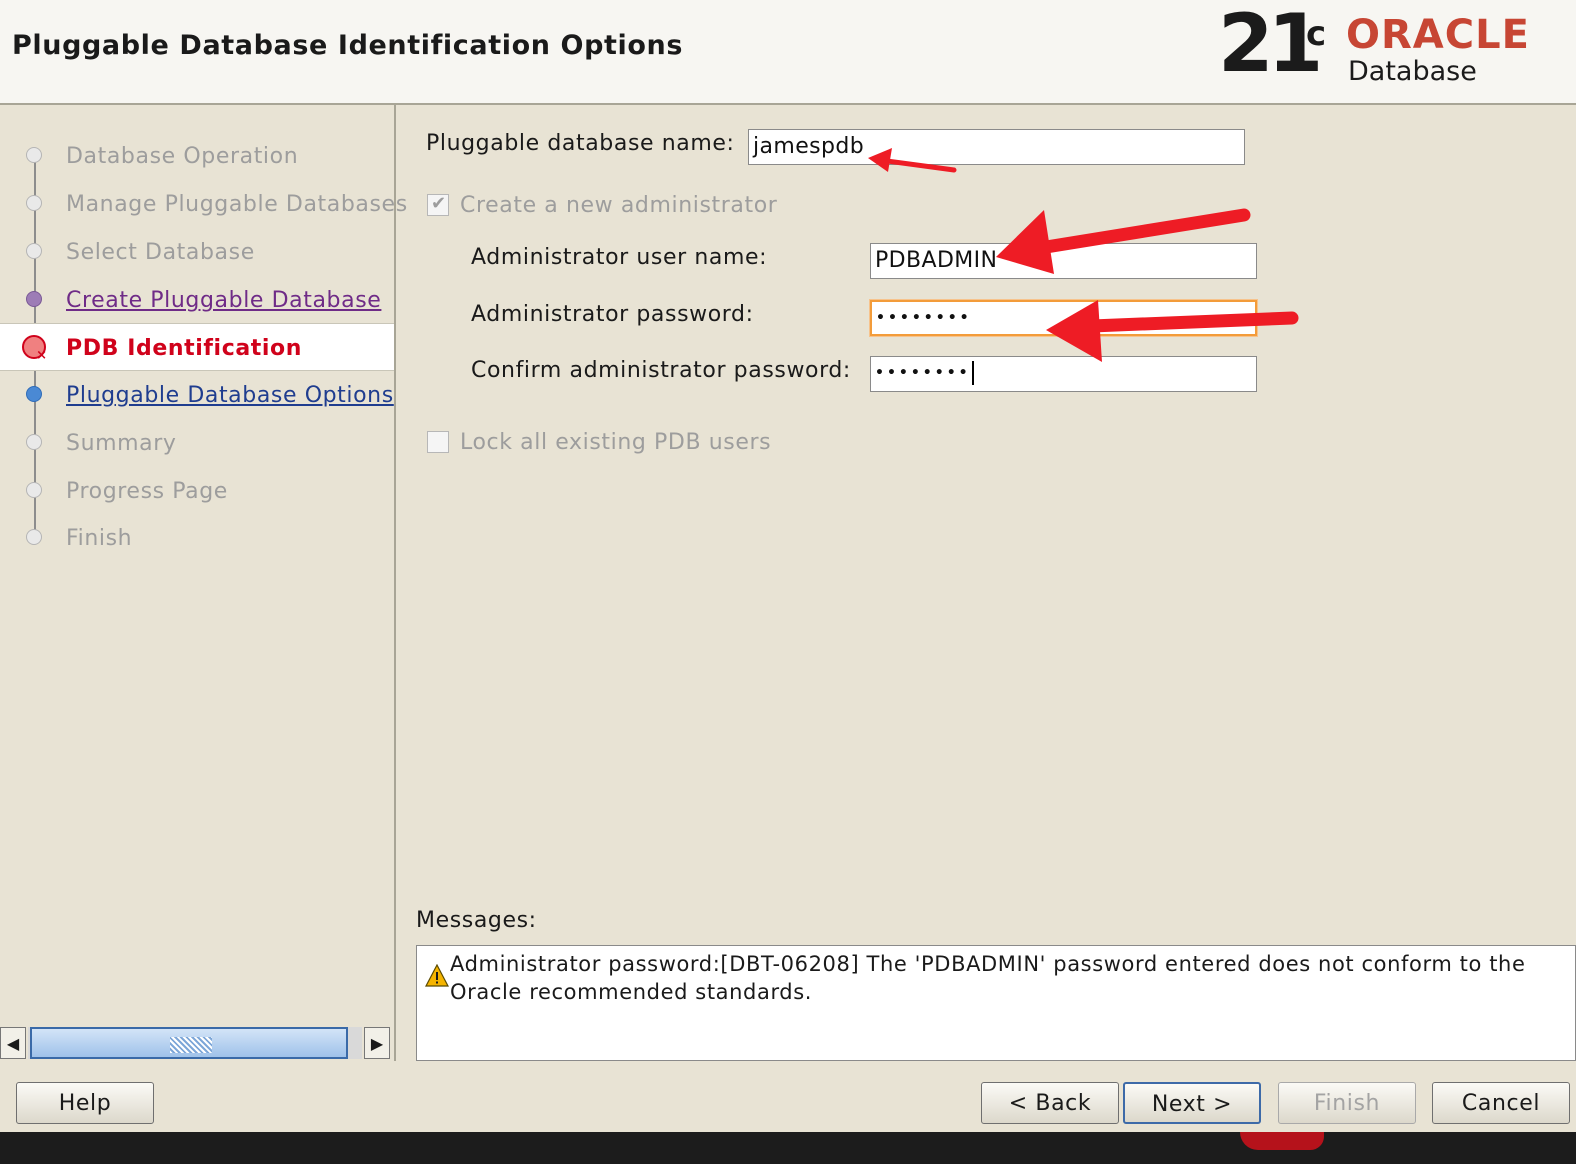 This screenshot has width=1576, height=1164. I want to click on step-label: Progress Page, so click(147, 491).